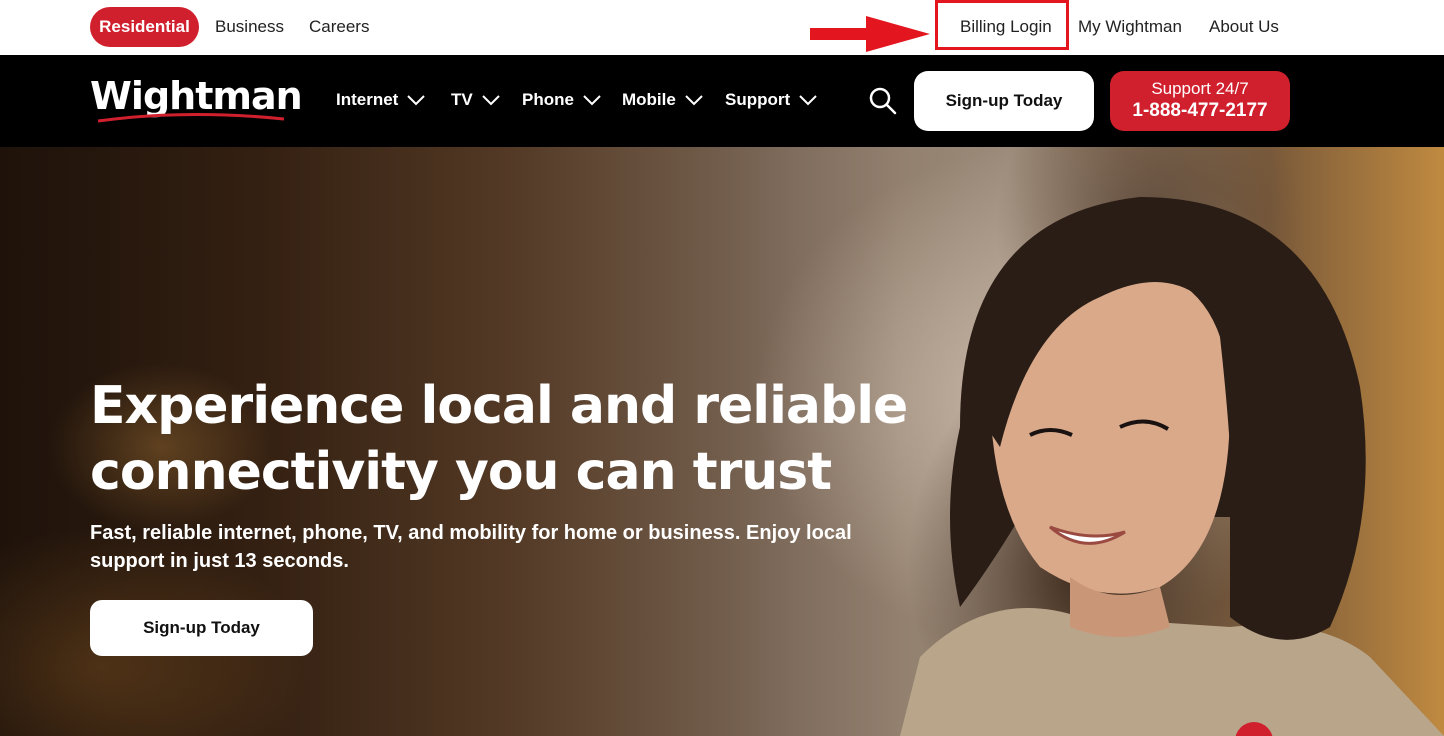 The height and width of the screenshot is (736, 1444). What do you see at coordinates (1200, 110) in the screenshot?
I see `support-phone-number: 1-888-477-2177` at bounding box center [1200, 110].